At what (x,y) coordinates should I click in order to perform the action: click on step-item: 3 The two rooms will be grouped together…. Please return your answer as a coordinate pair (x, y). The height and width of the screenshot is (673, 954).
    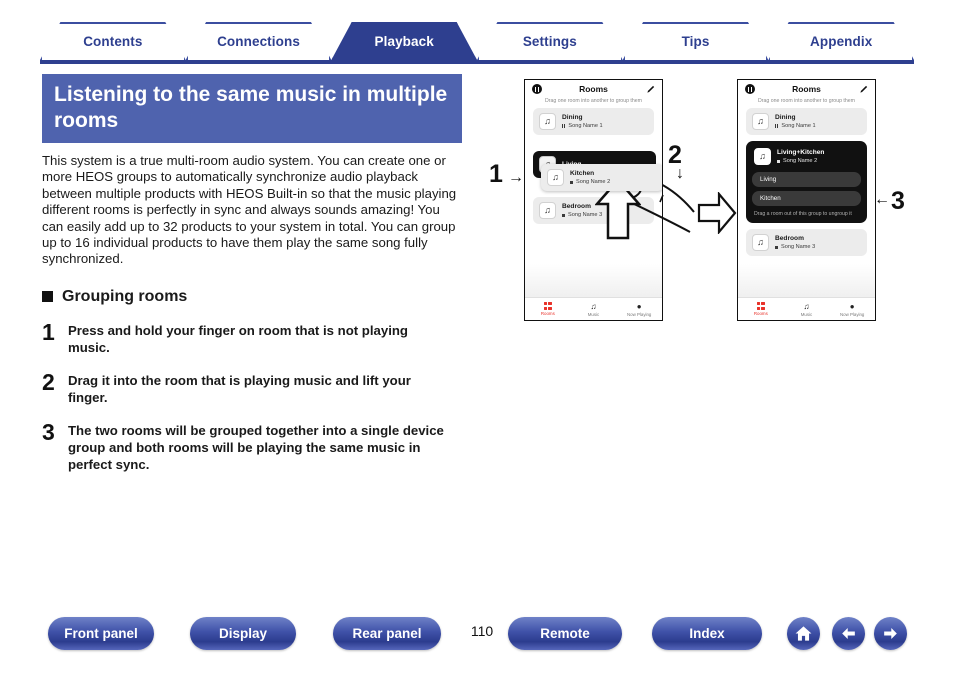
    Looking at the image, I should click on (254, 445).